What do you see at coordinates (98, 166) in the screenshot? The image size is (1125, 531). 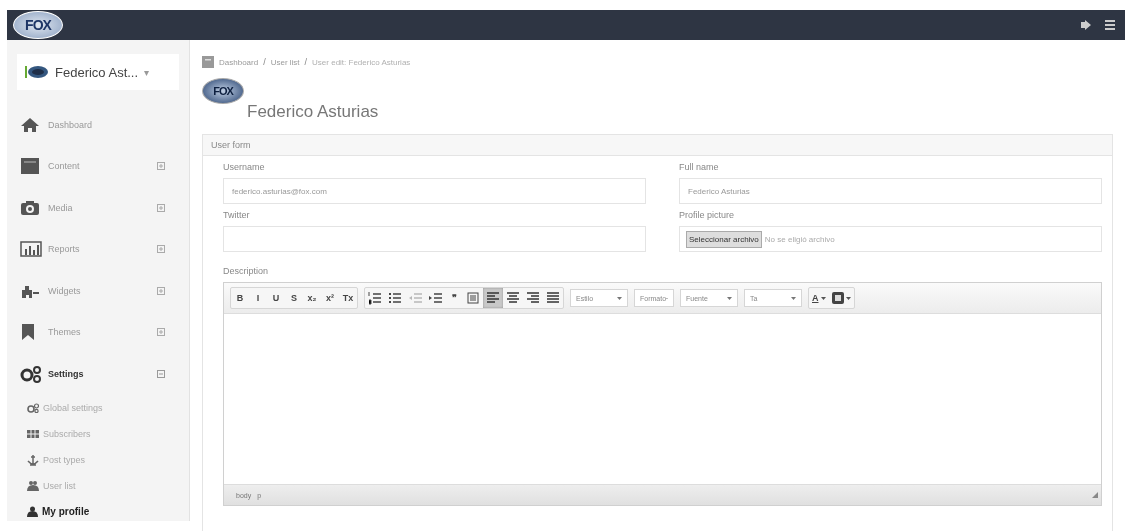 I see `nav-item: Content` at bounding box center [98, 166].